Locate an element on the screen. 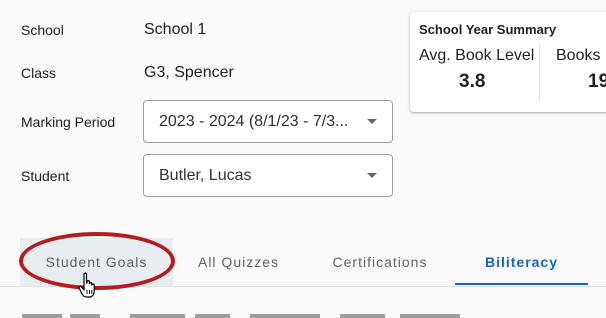  school-value: School 1 is located at coordinates (175, 29).